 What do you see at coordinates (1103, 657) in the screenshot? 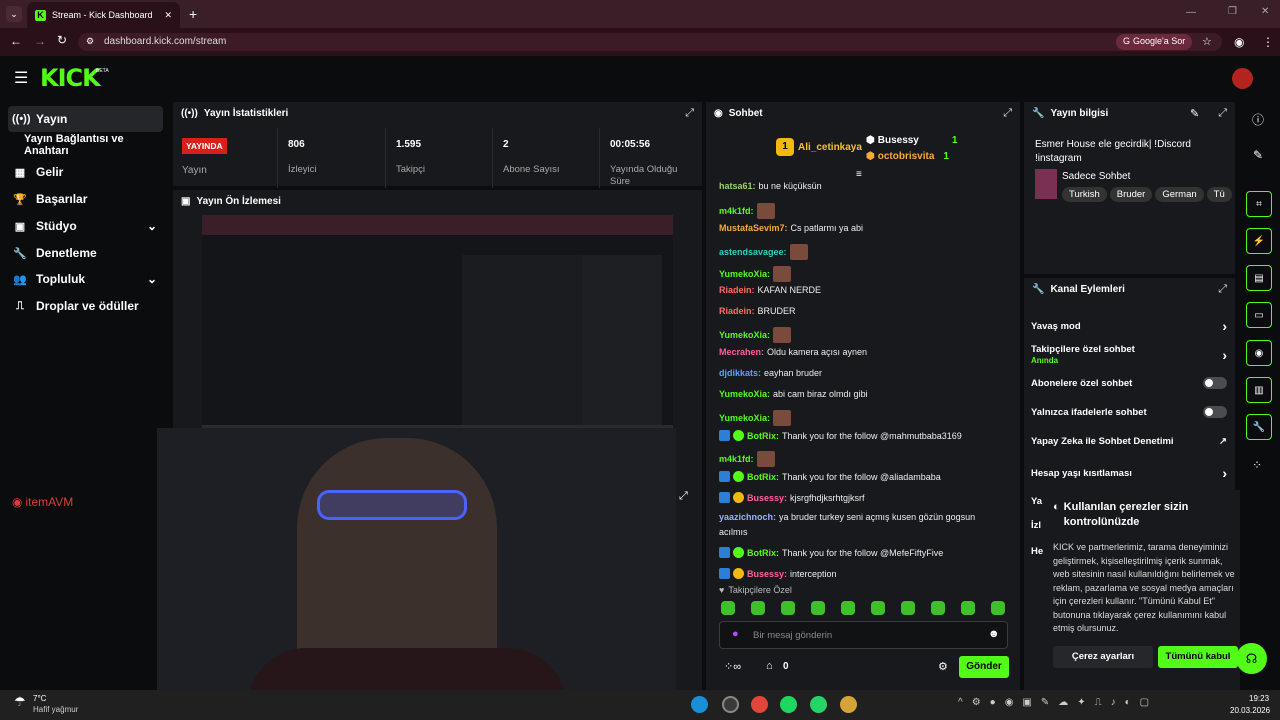
I see `cookie-settings-button: Çerez ayarları` at bounding box center [1103, 657].